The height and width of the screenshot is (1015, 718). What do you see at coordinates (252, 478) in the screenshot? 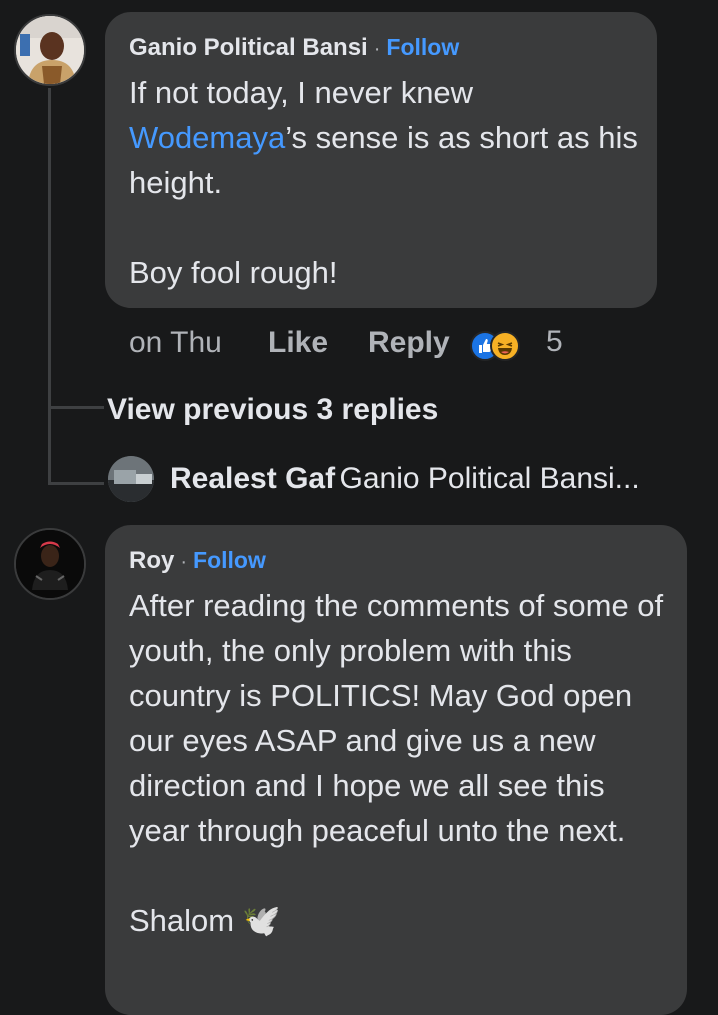
I see `reply-author: Realest Gaf` at bounding box center [252, 478].